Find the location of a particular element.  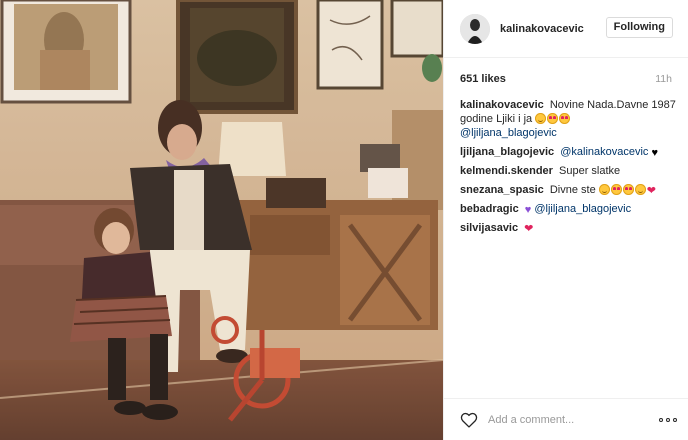

more-options-icon is located at coordinates (668, 420).